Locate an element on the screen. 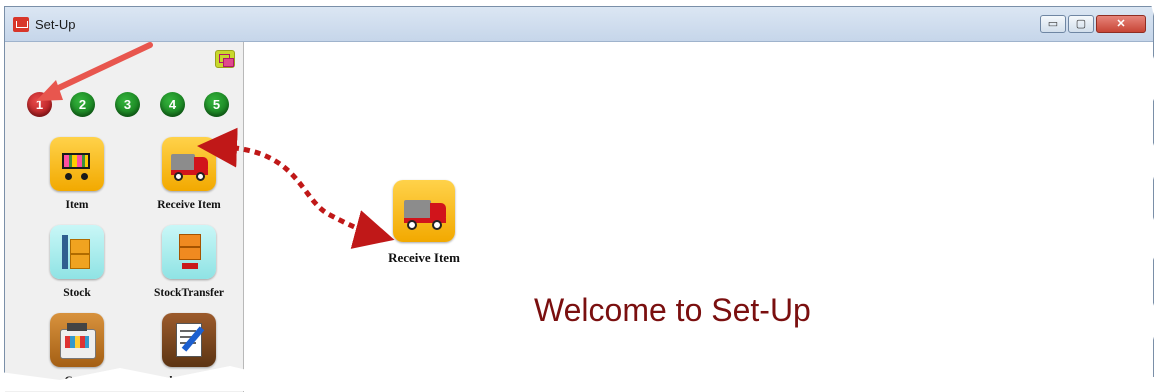  tile-stock-transfer: StockTransfer is located at coordinates (189, 262).